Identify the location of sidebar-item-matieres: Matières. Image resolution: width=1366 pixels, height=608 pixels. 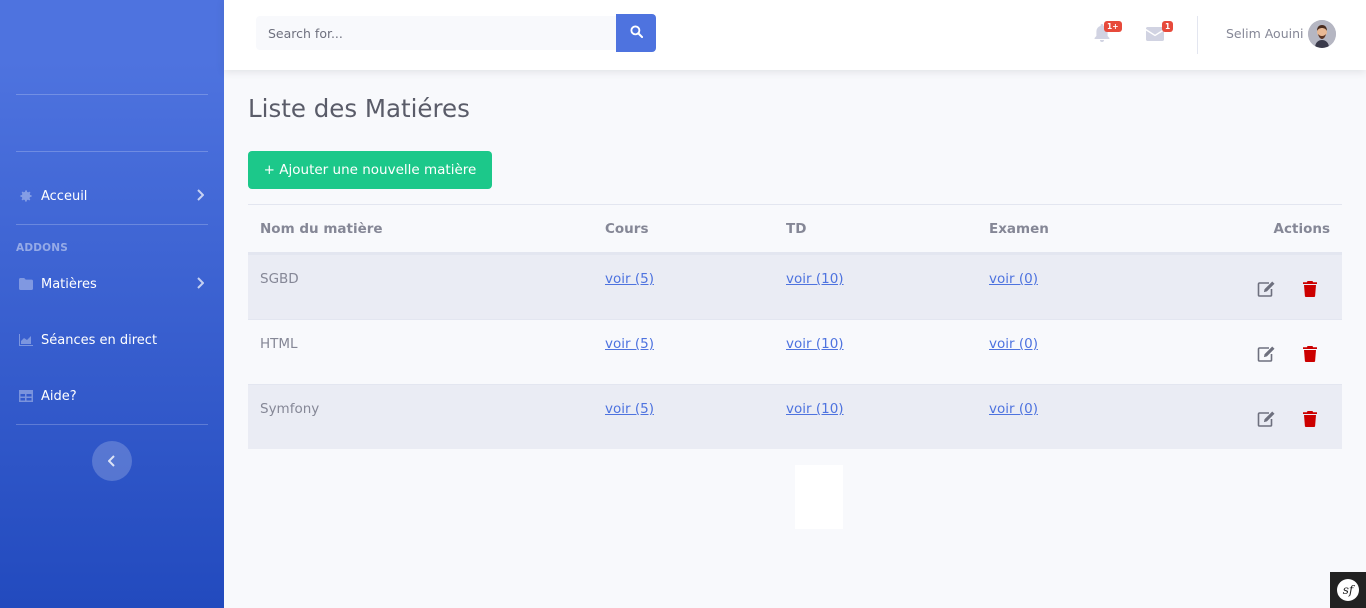
(112, 284).